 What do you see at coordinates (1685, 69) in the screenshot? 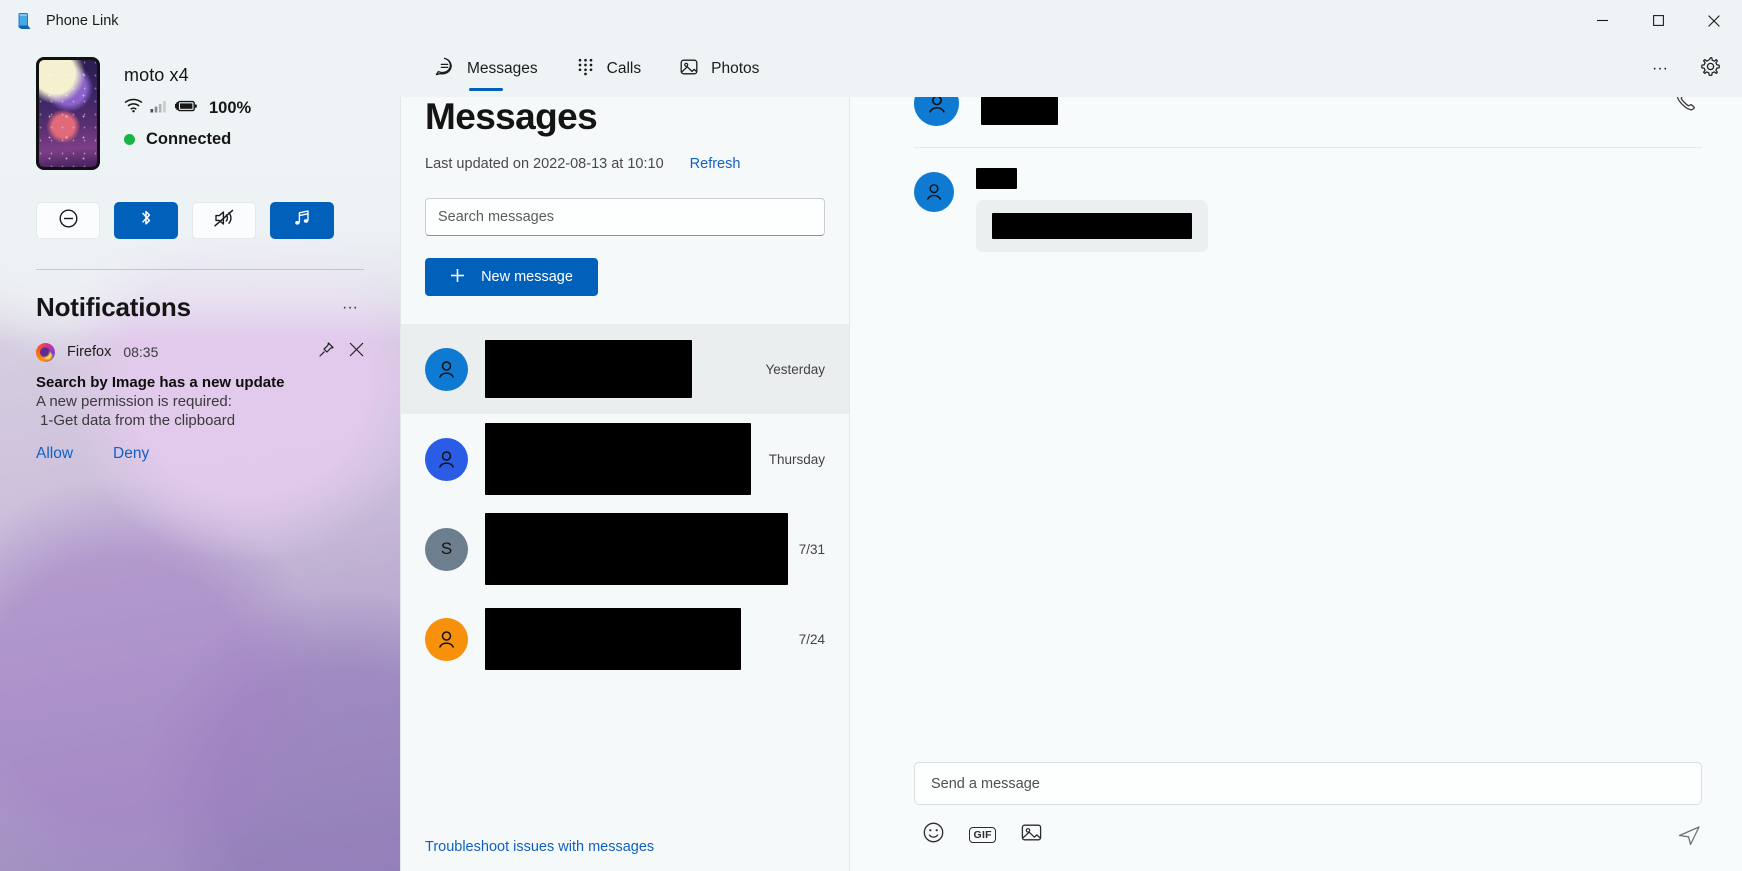
I see `top-navigation-right: ···` at bounding box center [1685, 69].